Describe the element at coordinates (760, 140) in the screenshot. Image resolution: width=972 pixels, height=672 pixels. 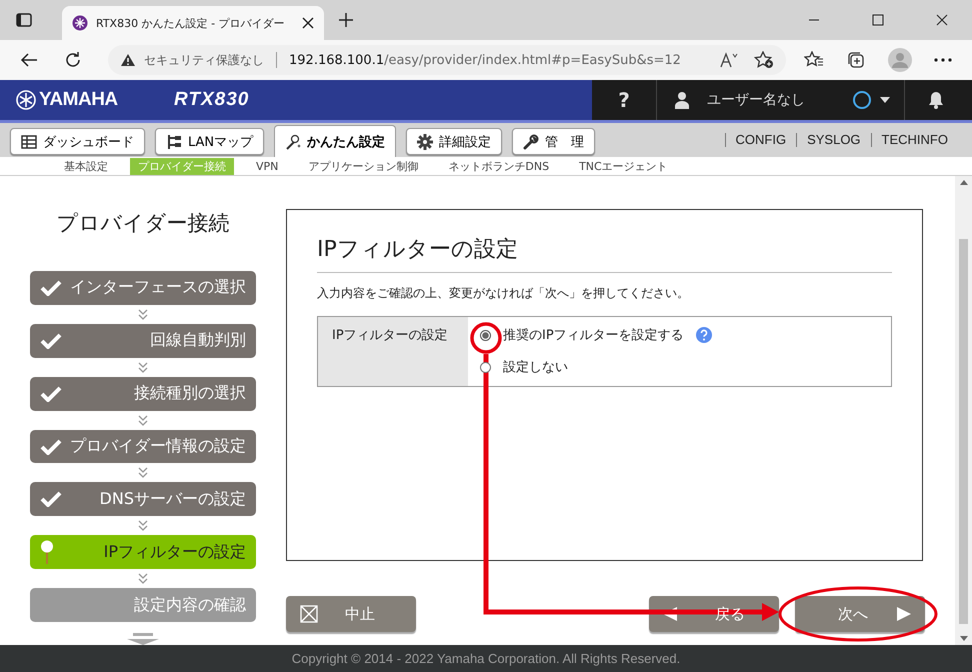
I see `nav-link: CONFIG` at that location.